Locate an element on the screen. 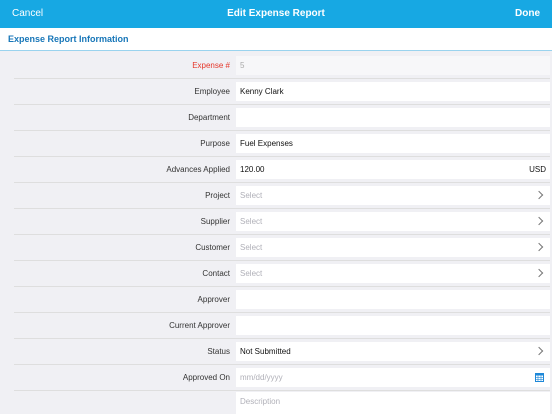  supplier-label: Supplier is located at coordinates (215, 221).